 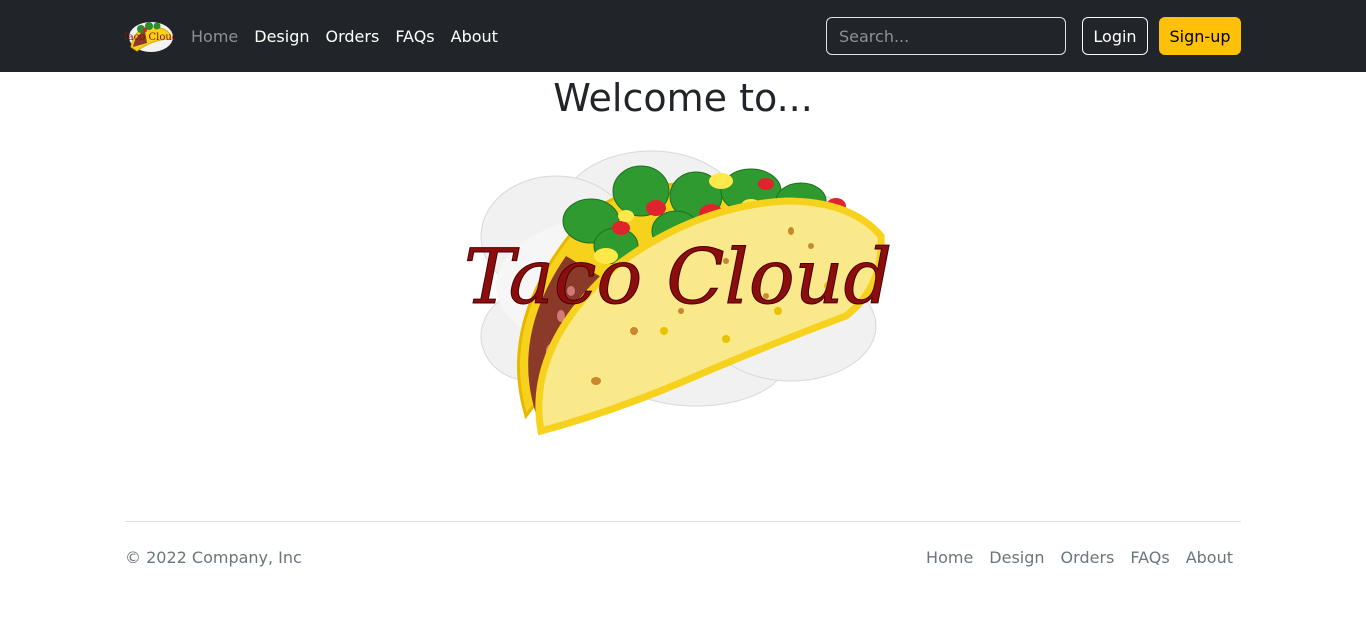 What do you see at coordinates (1016, 558) in the screenshot?
I see `footer-link-design: Design` at bounding box center [1016, 558].